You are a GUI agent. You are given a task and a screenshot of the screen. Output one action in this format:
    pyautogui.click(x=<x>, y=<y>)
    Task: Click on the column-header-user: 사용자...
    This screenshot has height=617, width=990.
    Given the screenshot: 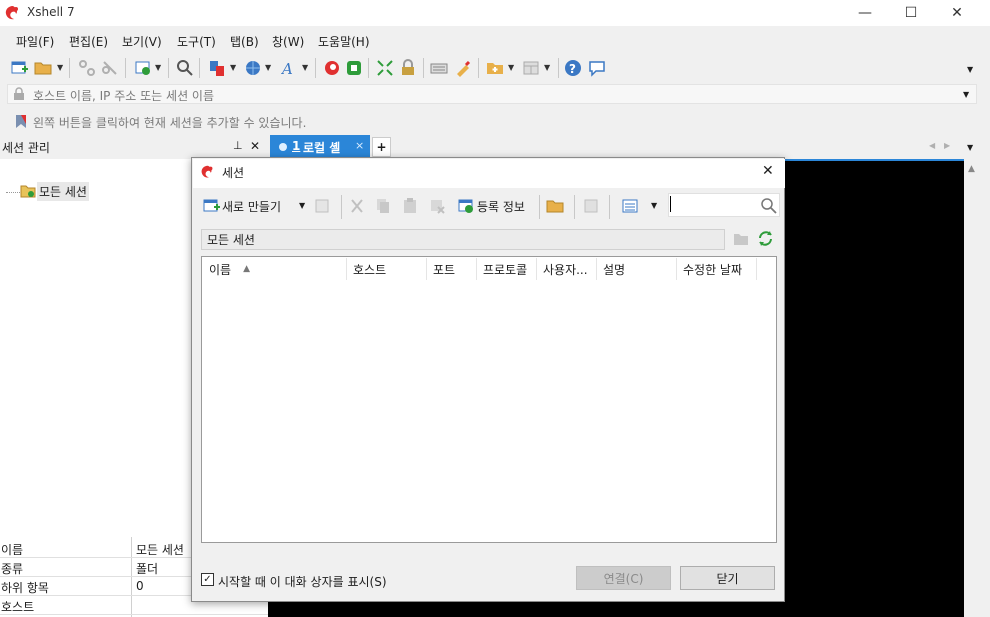 What is the action you would take?
    pyautogui.click(x=567, y=269)
    